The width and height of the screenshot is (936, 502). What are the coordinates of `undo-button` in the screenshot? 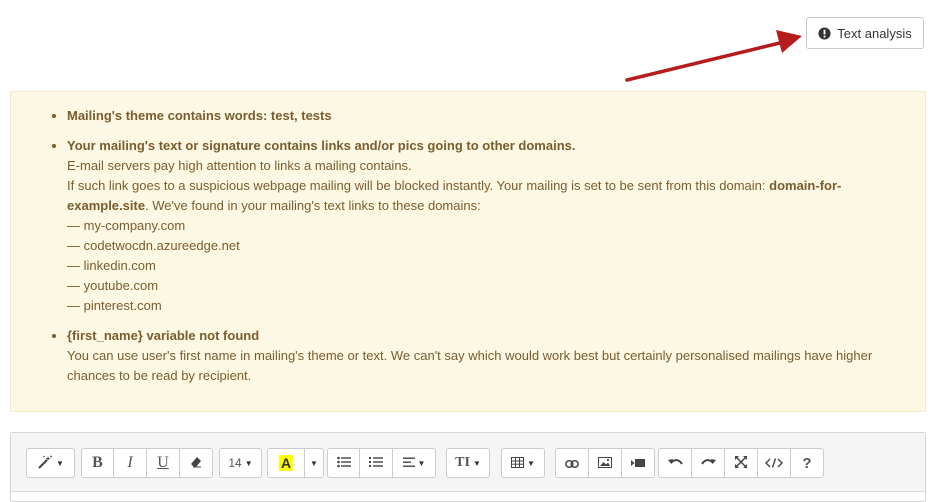 It's located at (675, 463).